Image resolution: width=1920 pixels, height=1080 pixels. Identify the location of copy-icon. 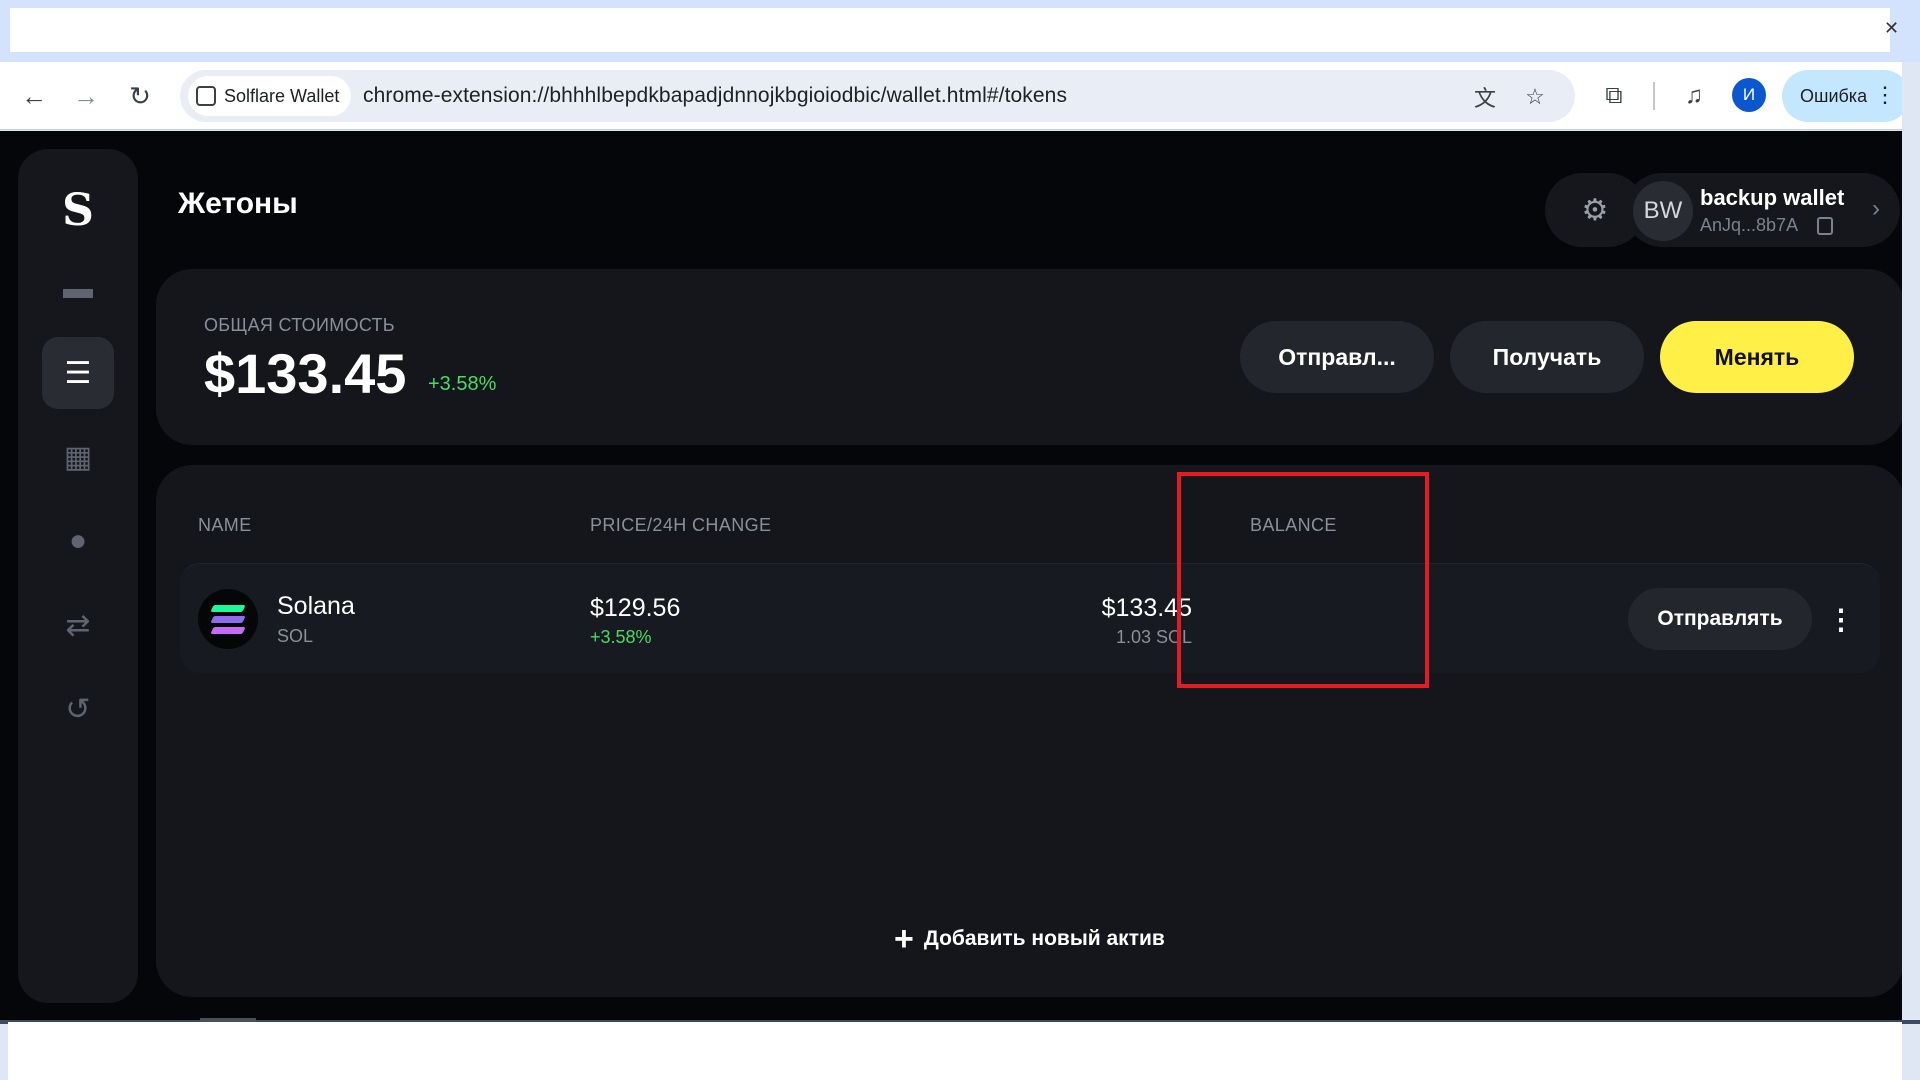
(1825, 226).